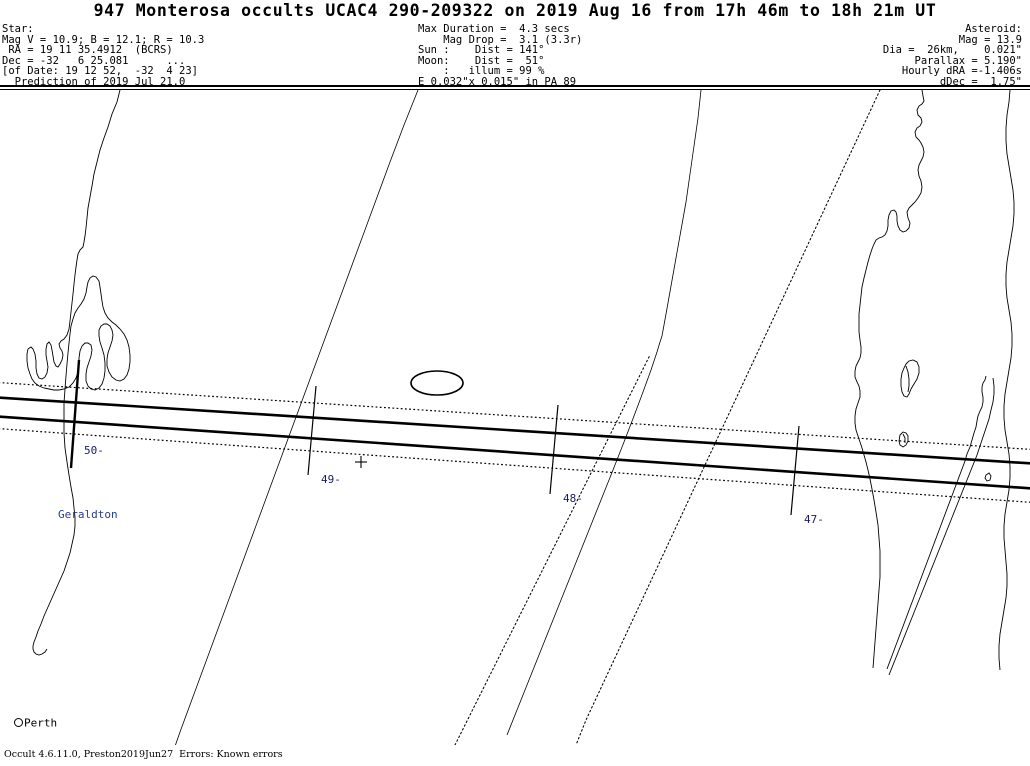 This screenshot has height=766, width=1030. I want to click on city-label-perth: Perth, so click(35, 723).